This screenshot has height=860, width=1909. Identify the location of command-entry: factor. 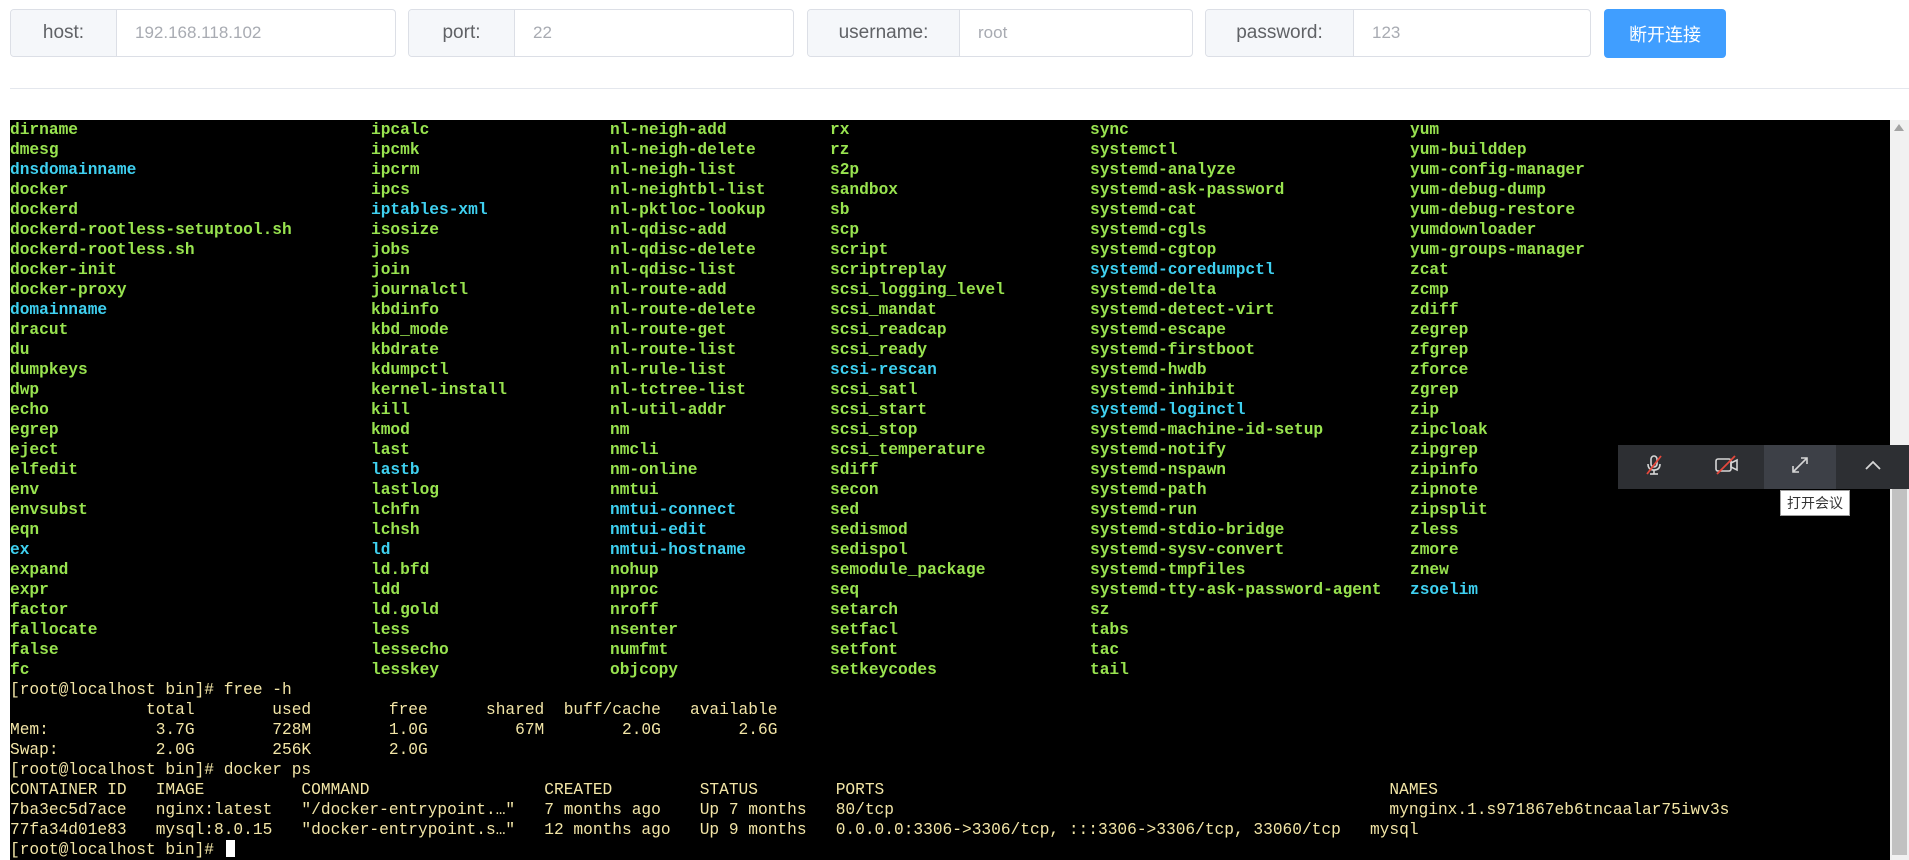
(39, 610).